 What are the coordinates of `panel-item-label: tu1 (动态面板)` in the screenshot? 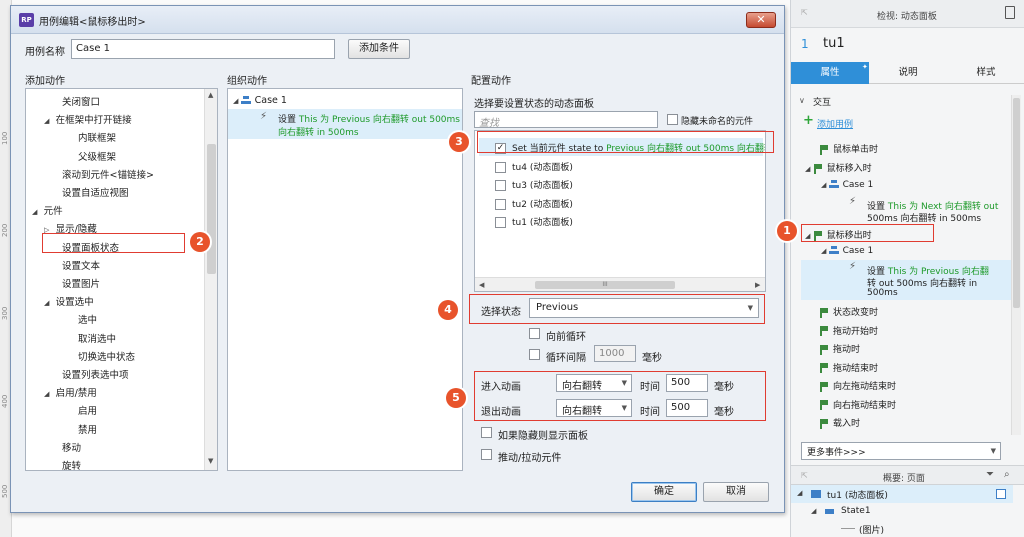 It's located at (542, 223).